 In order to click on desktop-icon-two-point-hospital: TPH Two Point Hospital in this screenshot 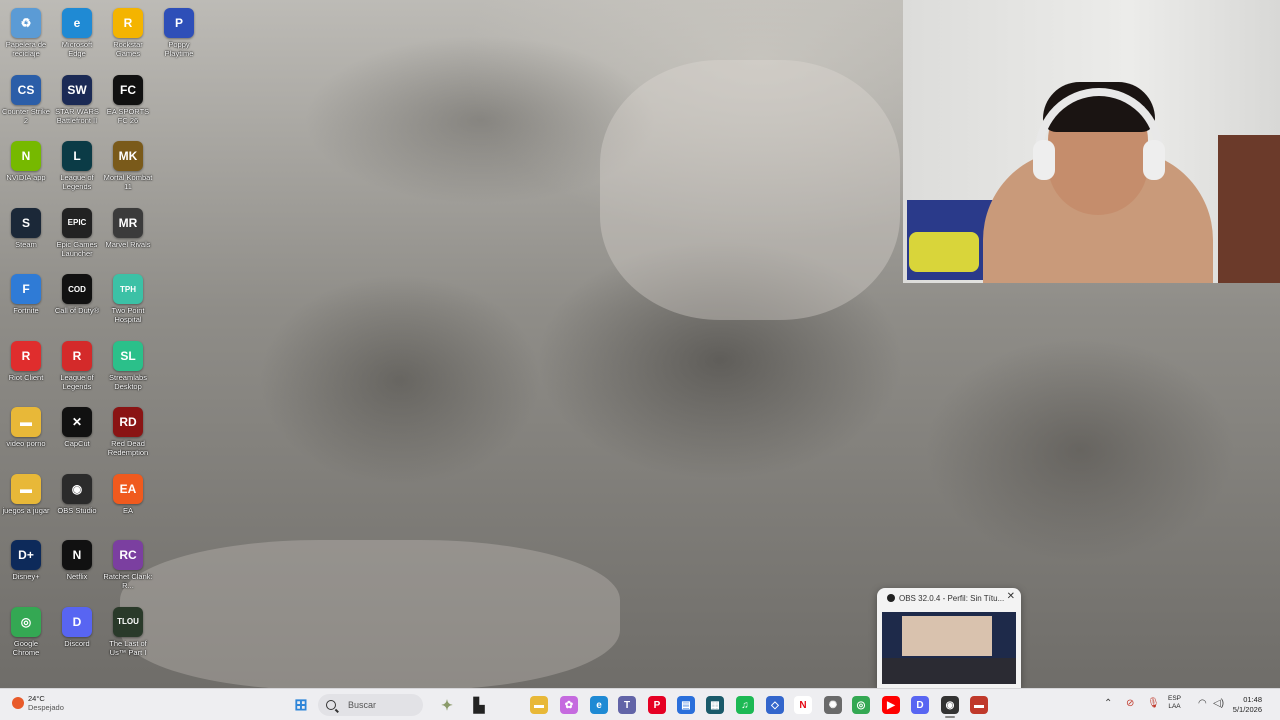, I will do `click(128, 302)`.